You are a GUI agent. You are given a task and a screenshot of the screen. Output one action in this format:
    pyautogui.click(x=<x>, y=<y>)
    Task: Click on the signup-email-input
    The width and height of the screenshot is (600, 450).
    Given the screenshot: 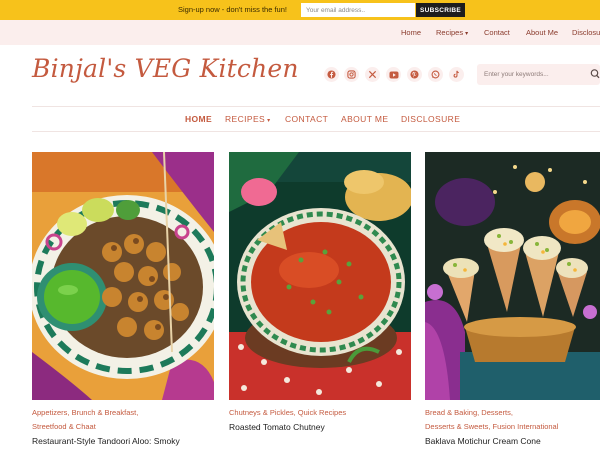 What is the action you would take?
    pyautogui.click(x=358, y=10)
    